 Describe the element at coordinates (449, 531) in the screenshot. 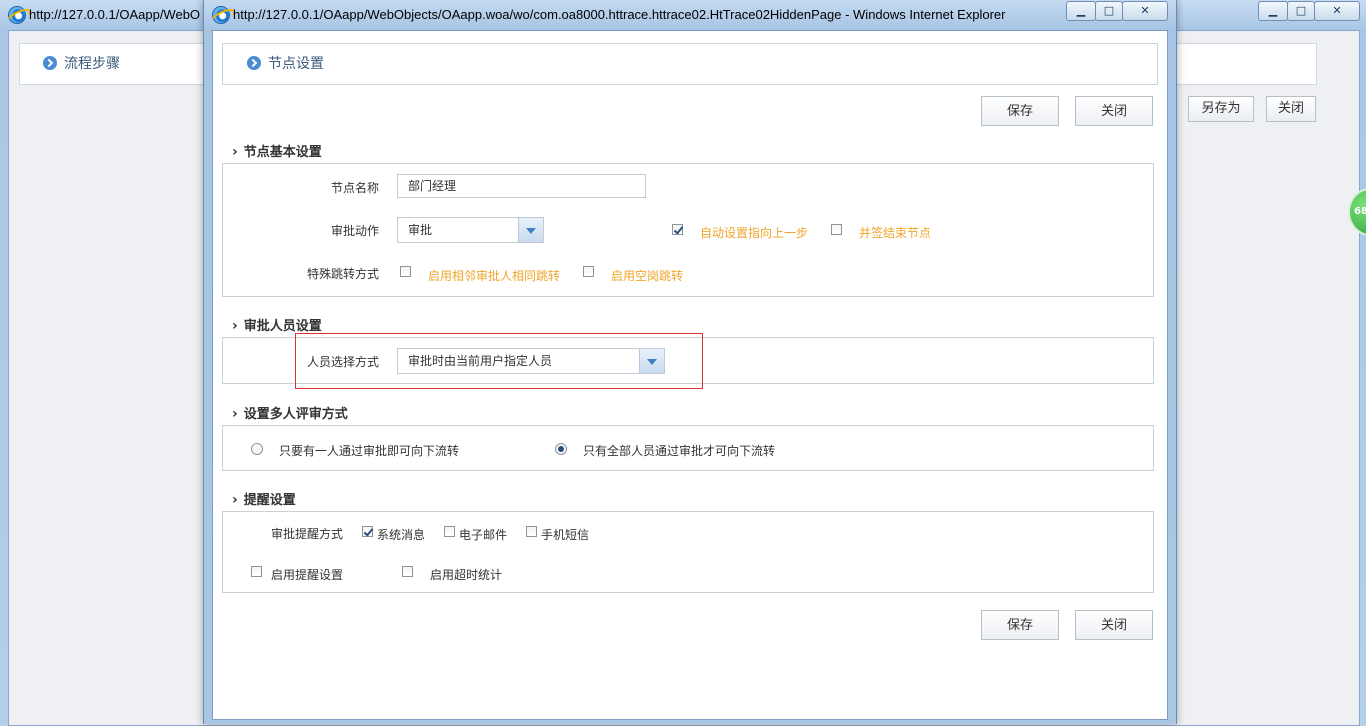

I see `email-checkbox` at that location.